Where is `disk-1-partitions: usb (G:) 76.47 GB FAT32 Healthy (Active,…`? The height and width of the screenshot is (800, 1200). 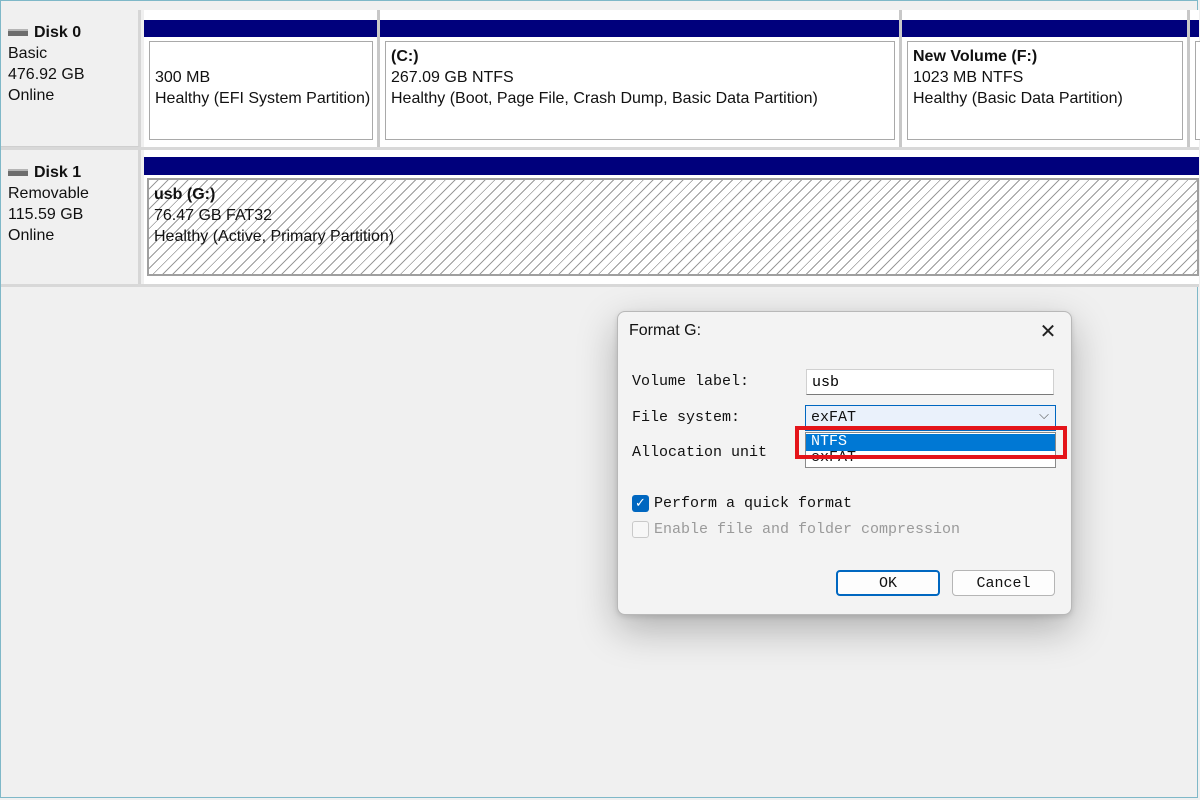
disk-1-partitions: usb (G:) 76.47 GB FAT32 Healthy (Active,… is located at coordinates (671, 218).